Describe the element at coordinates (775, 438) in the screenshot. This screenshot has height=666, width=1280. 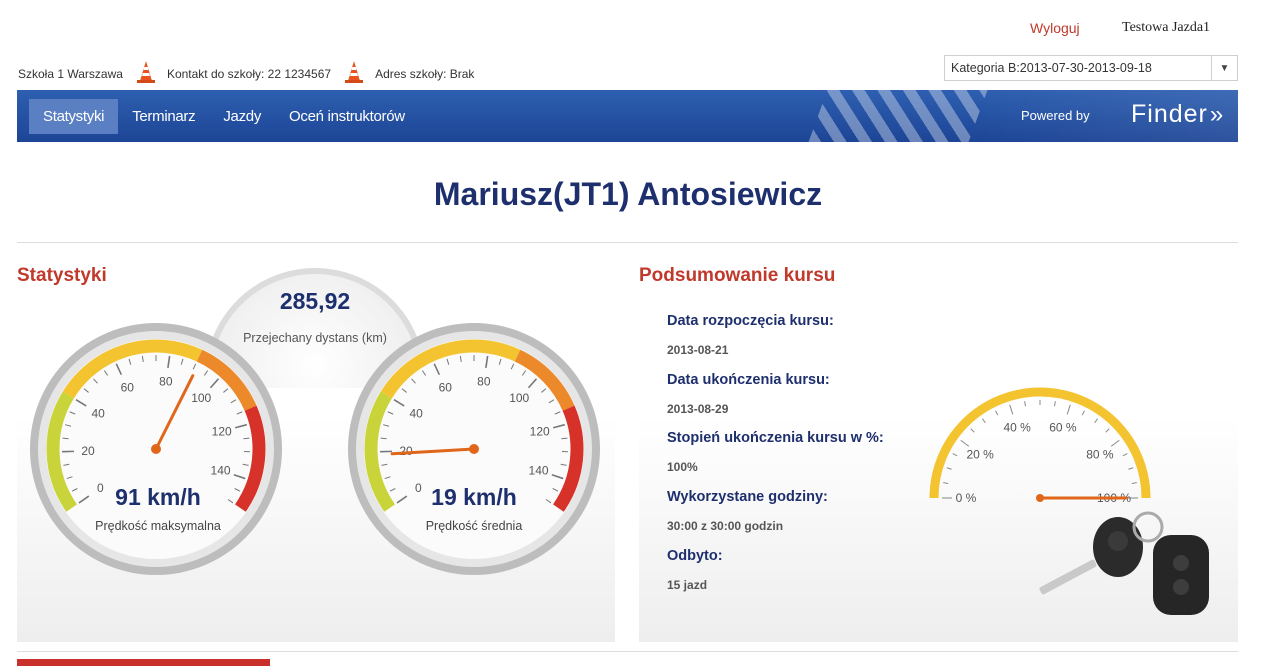
I see `summary-item-label: Stopień ukończenia kursu w %:` at that location.